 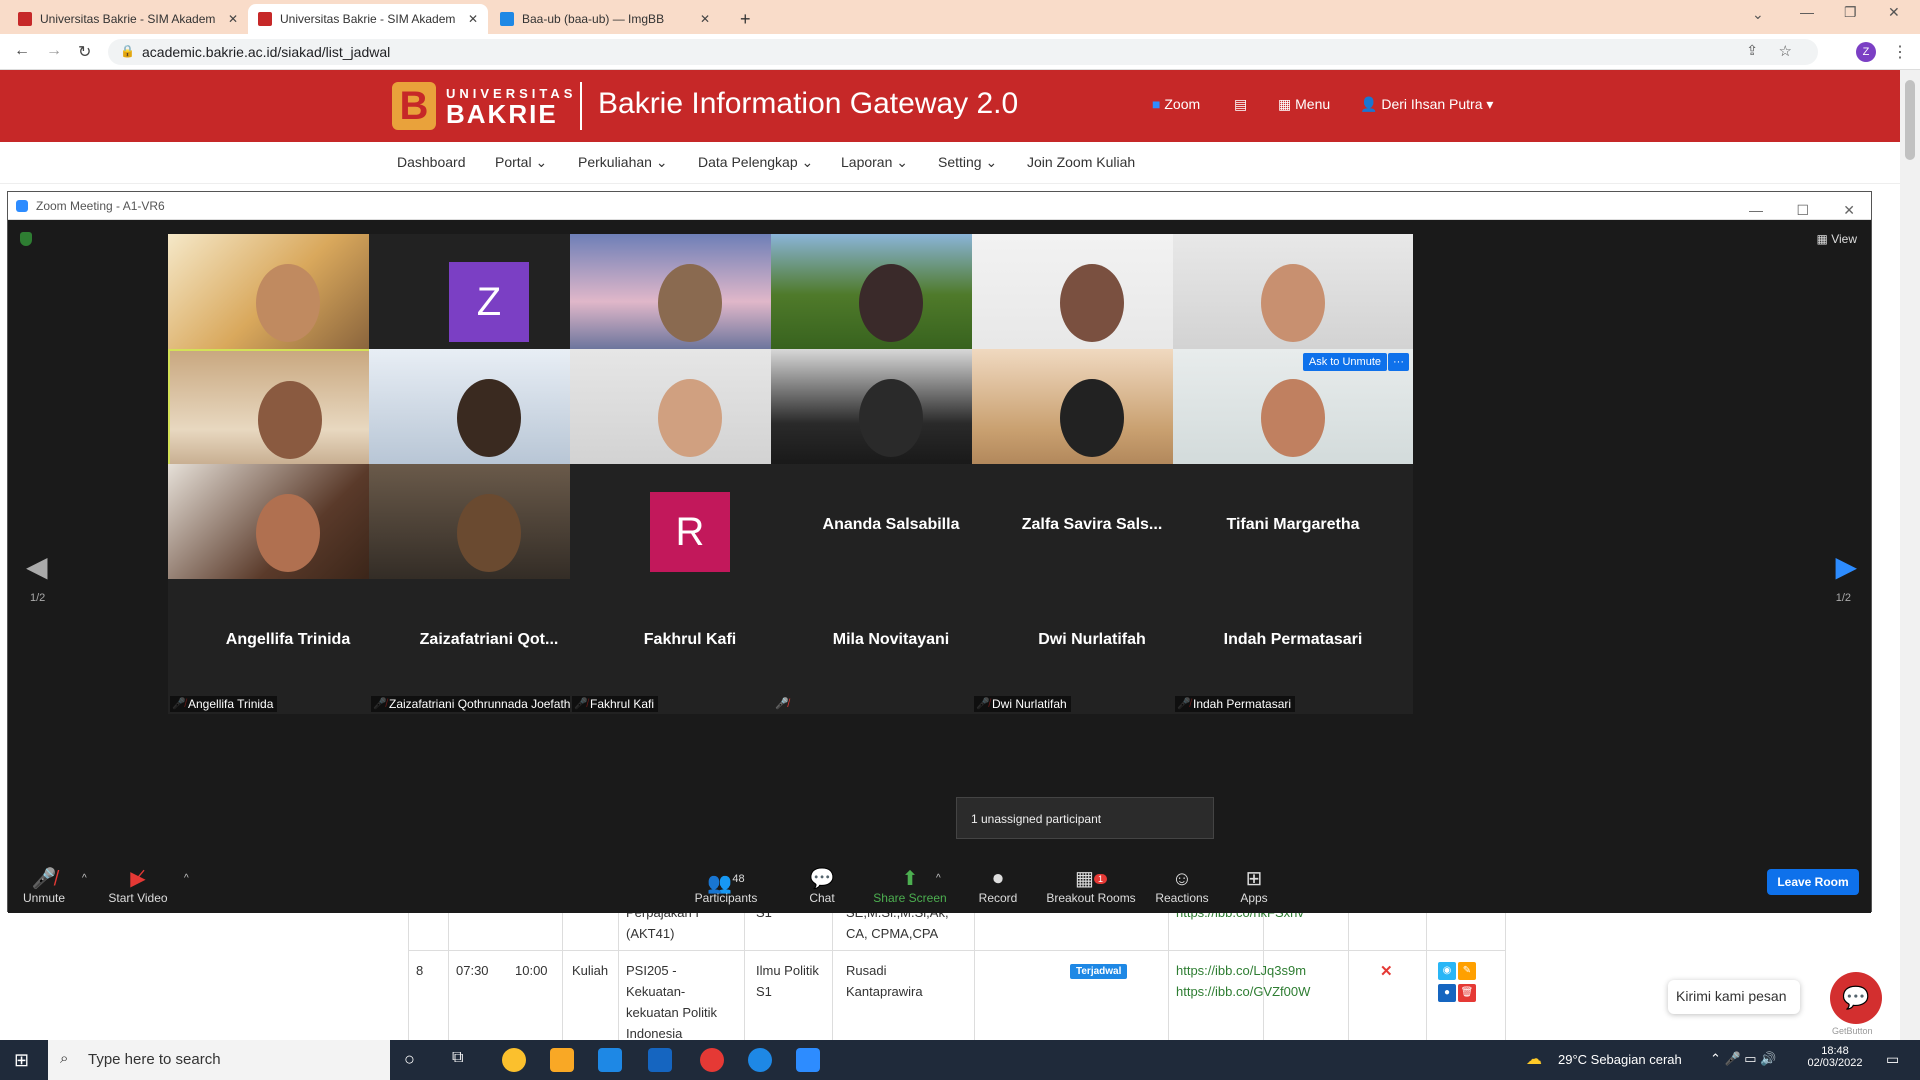 I want to click on page-scrollbar, so click(x=1910, y=555).